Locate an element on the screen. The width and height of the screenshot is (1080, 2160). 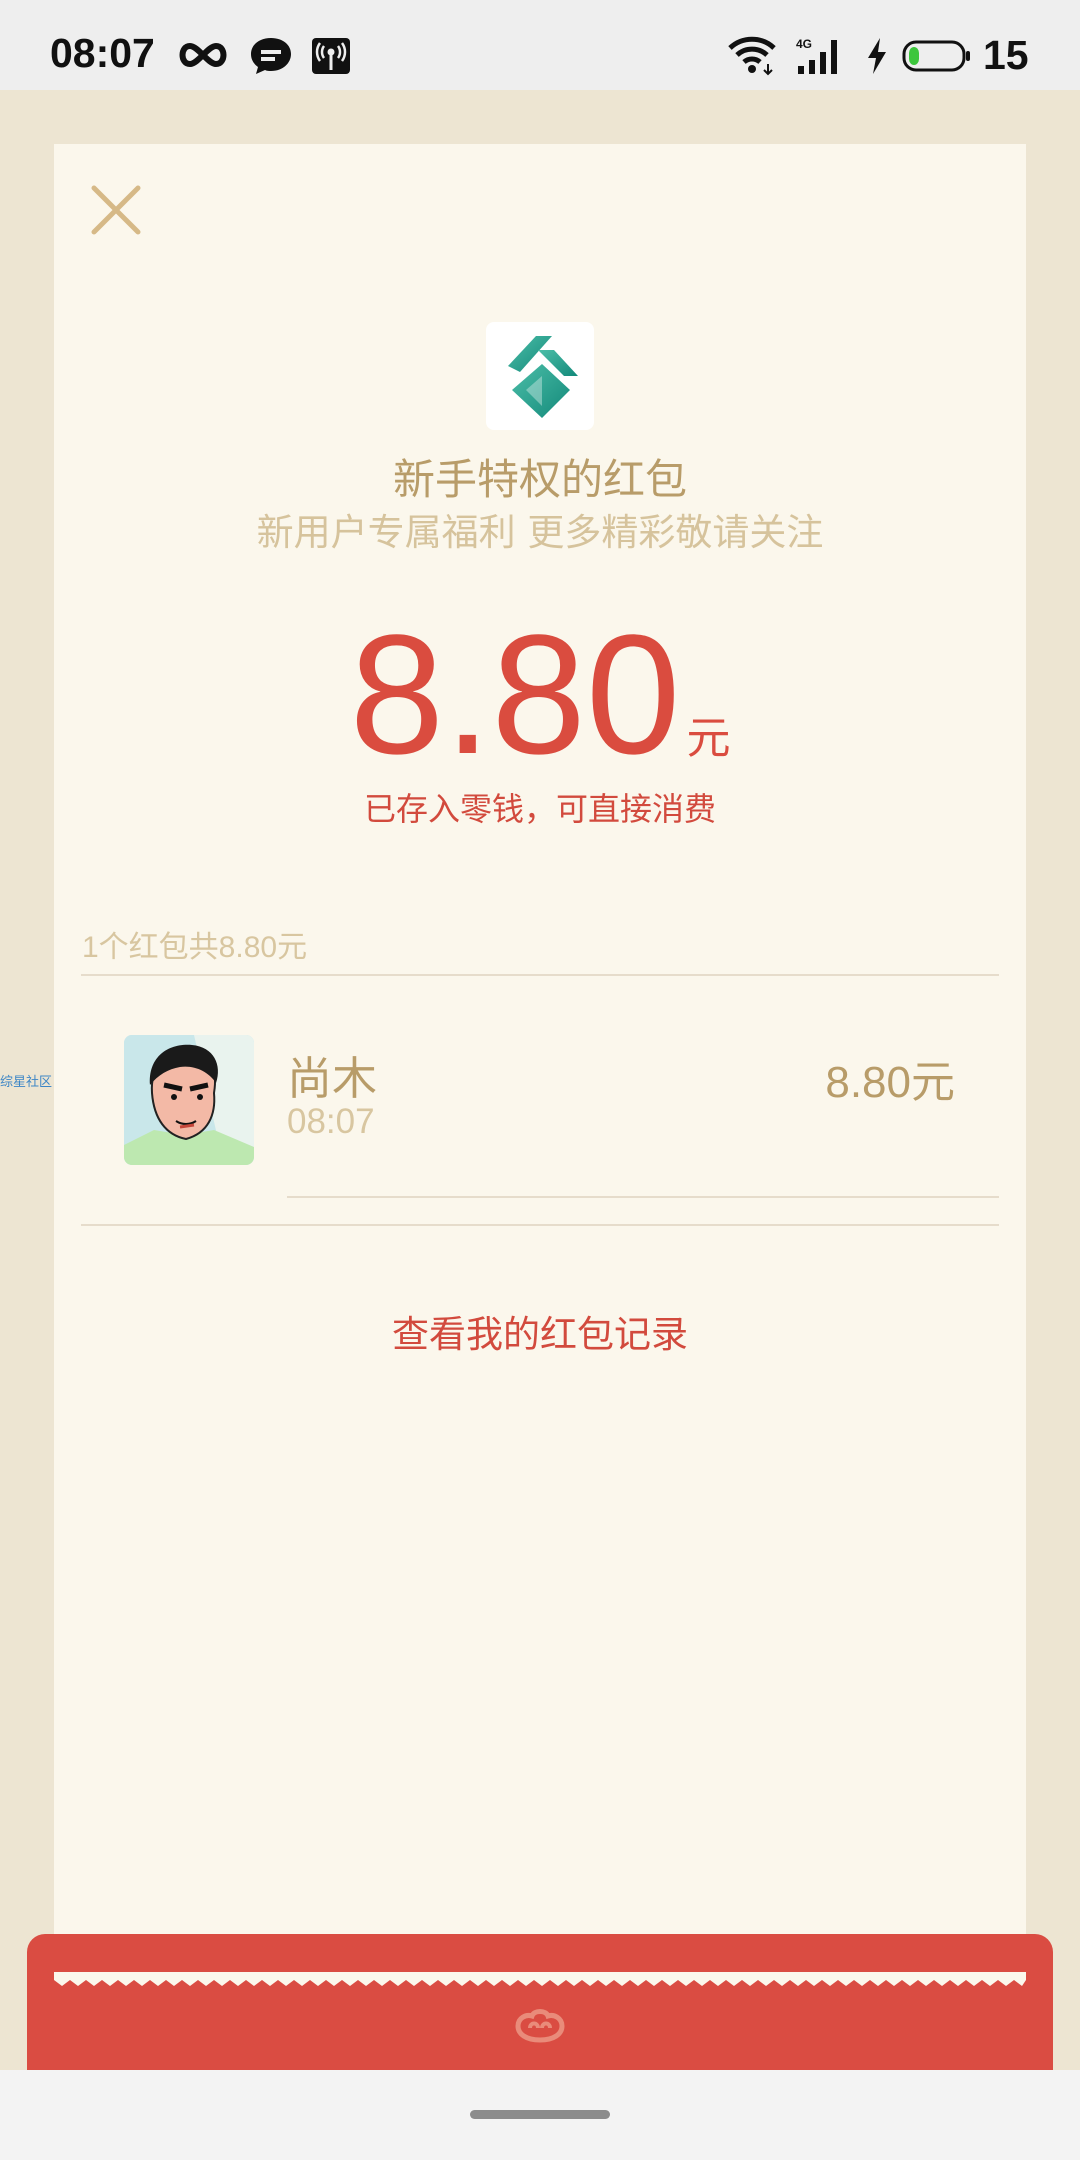
avatar is located at coordinates (189, 1100).